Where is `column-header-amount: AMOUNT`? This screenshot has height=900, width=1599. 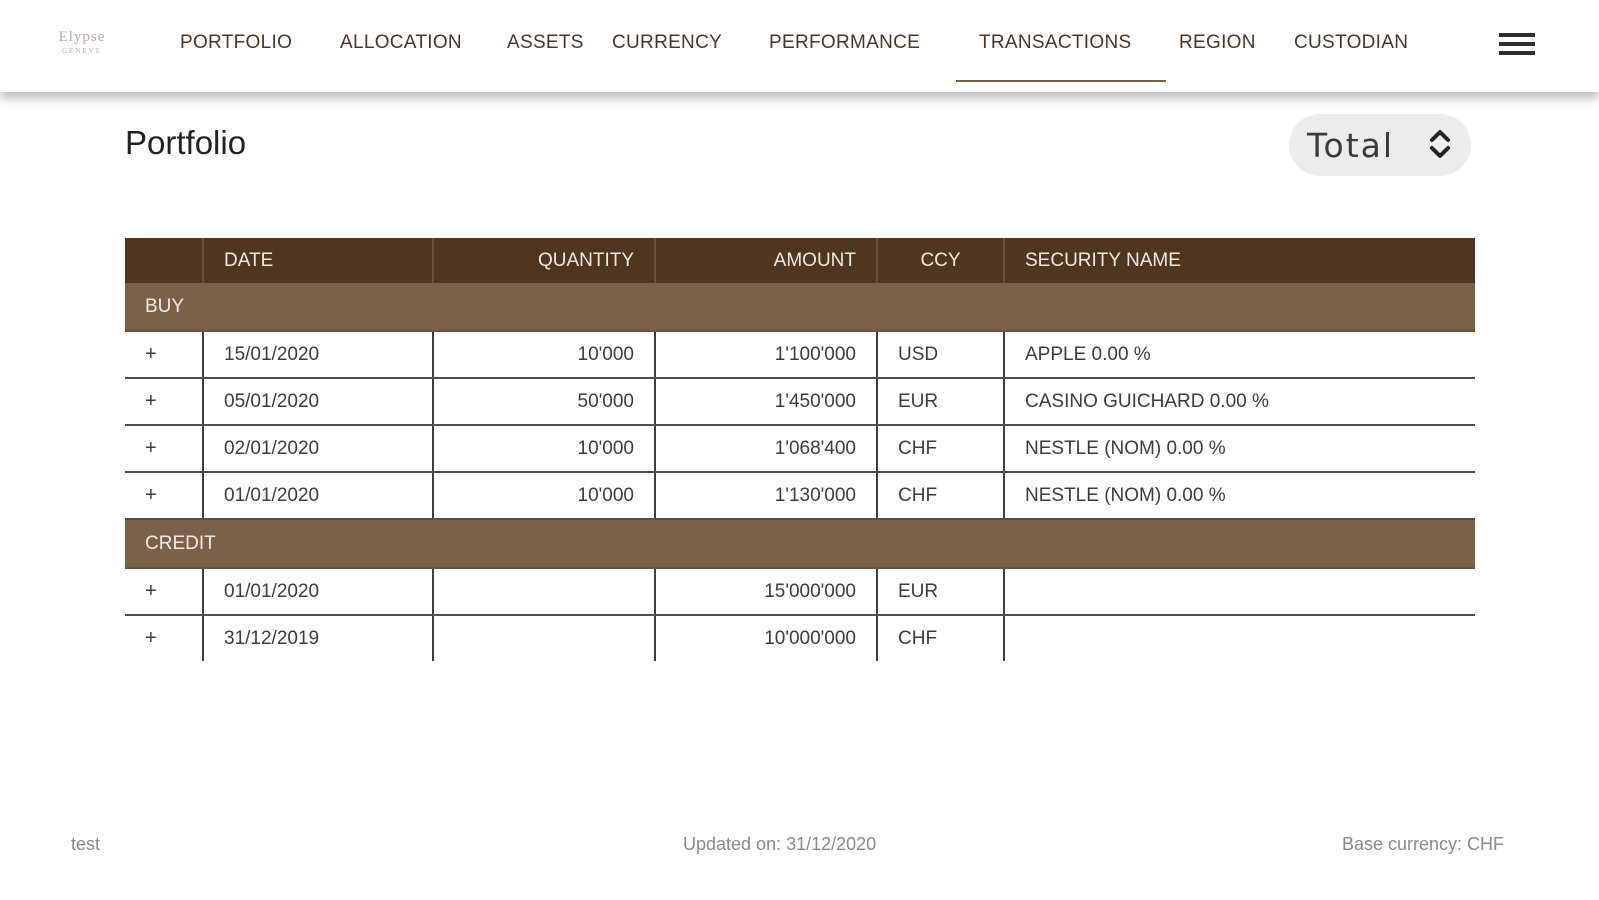 column-header-amount: AMOUNT is located at coordinates (765, 260).